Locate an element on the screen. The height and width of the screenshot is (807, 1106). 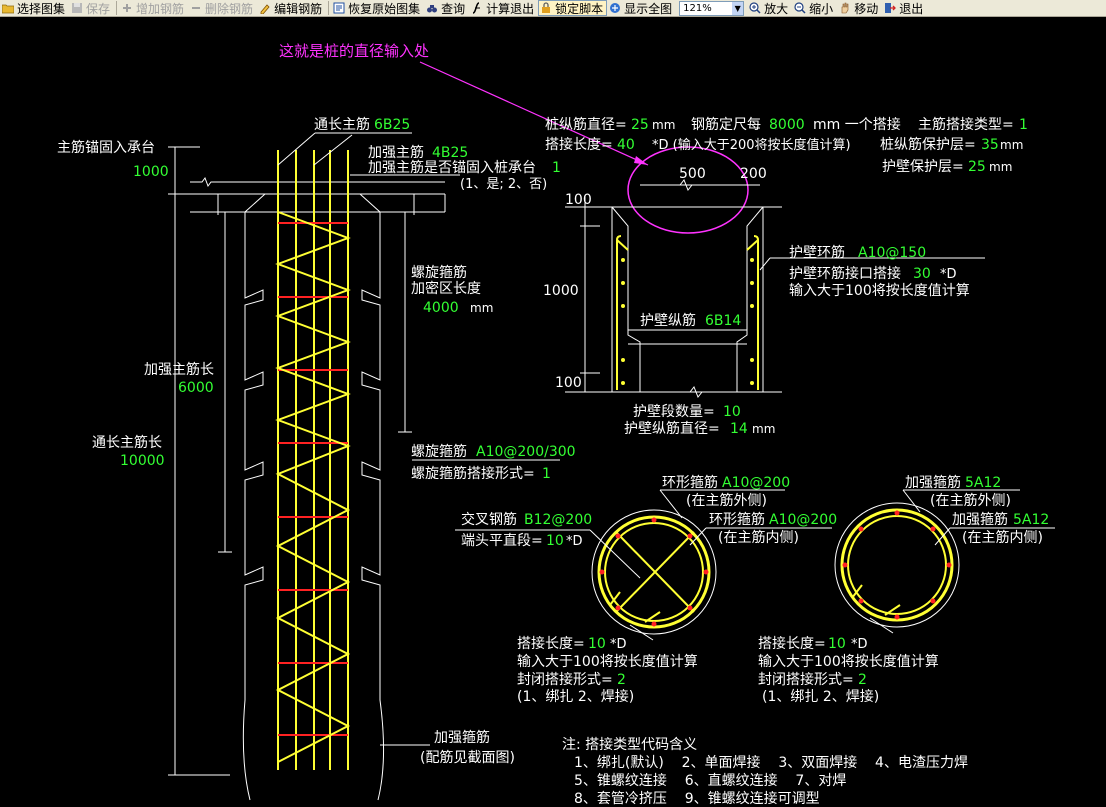
lap-length-note: *D (输入大于200将按长度值计算) is located at coordinates (751, 145).